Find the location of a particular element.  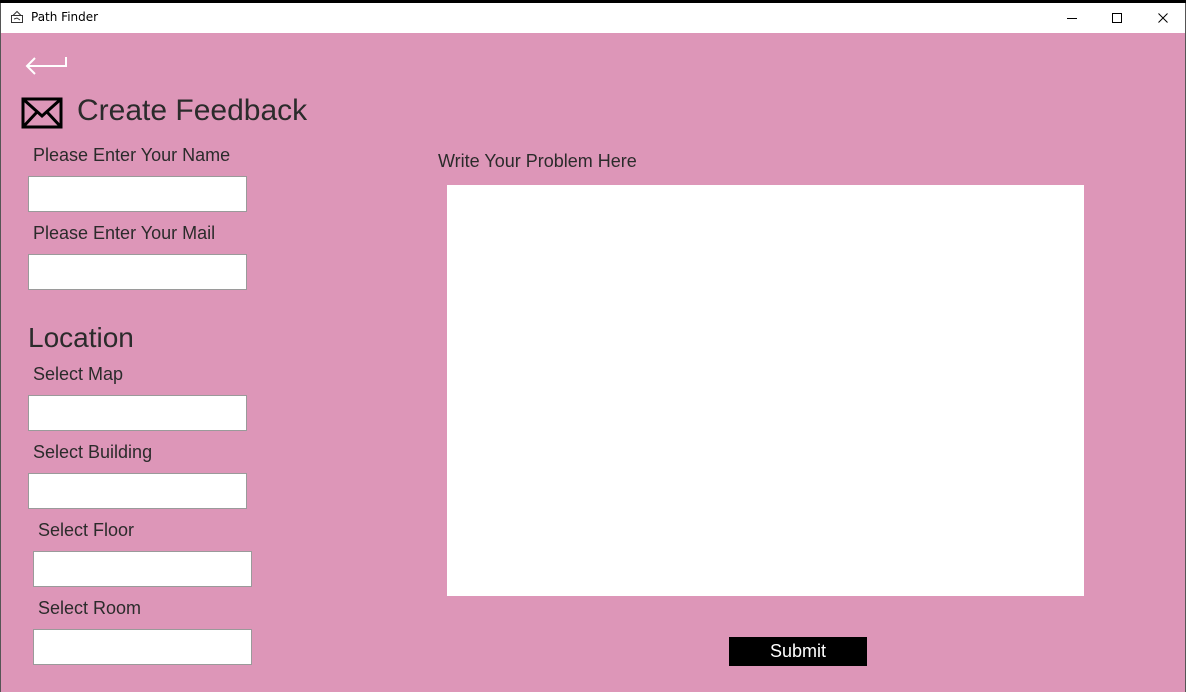

maximize-button is located at coordinates (1117, 17).